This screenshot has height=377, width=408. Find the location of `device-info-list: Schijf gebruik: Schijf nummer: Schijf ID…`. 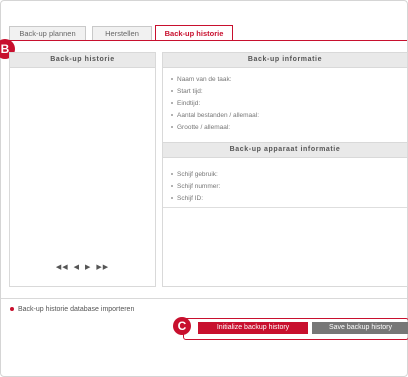

device-info-list: Schijf gebruik: Schijf nummer: Schijf ID… is located at coordinates (191, 184).